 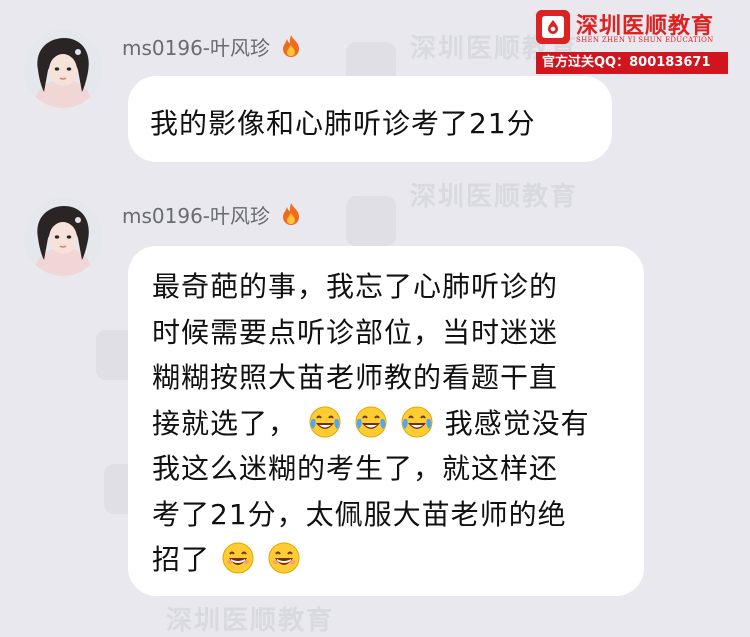 What do you see at coordinates (641, 30) in the screenshot?
I see `brand-logo: 深圳医顺教育 SHEN ZHEN YI SHUN EDUCATION` at bounding box center [641, 30].